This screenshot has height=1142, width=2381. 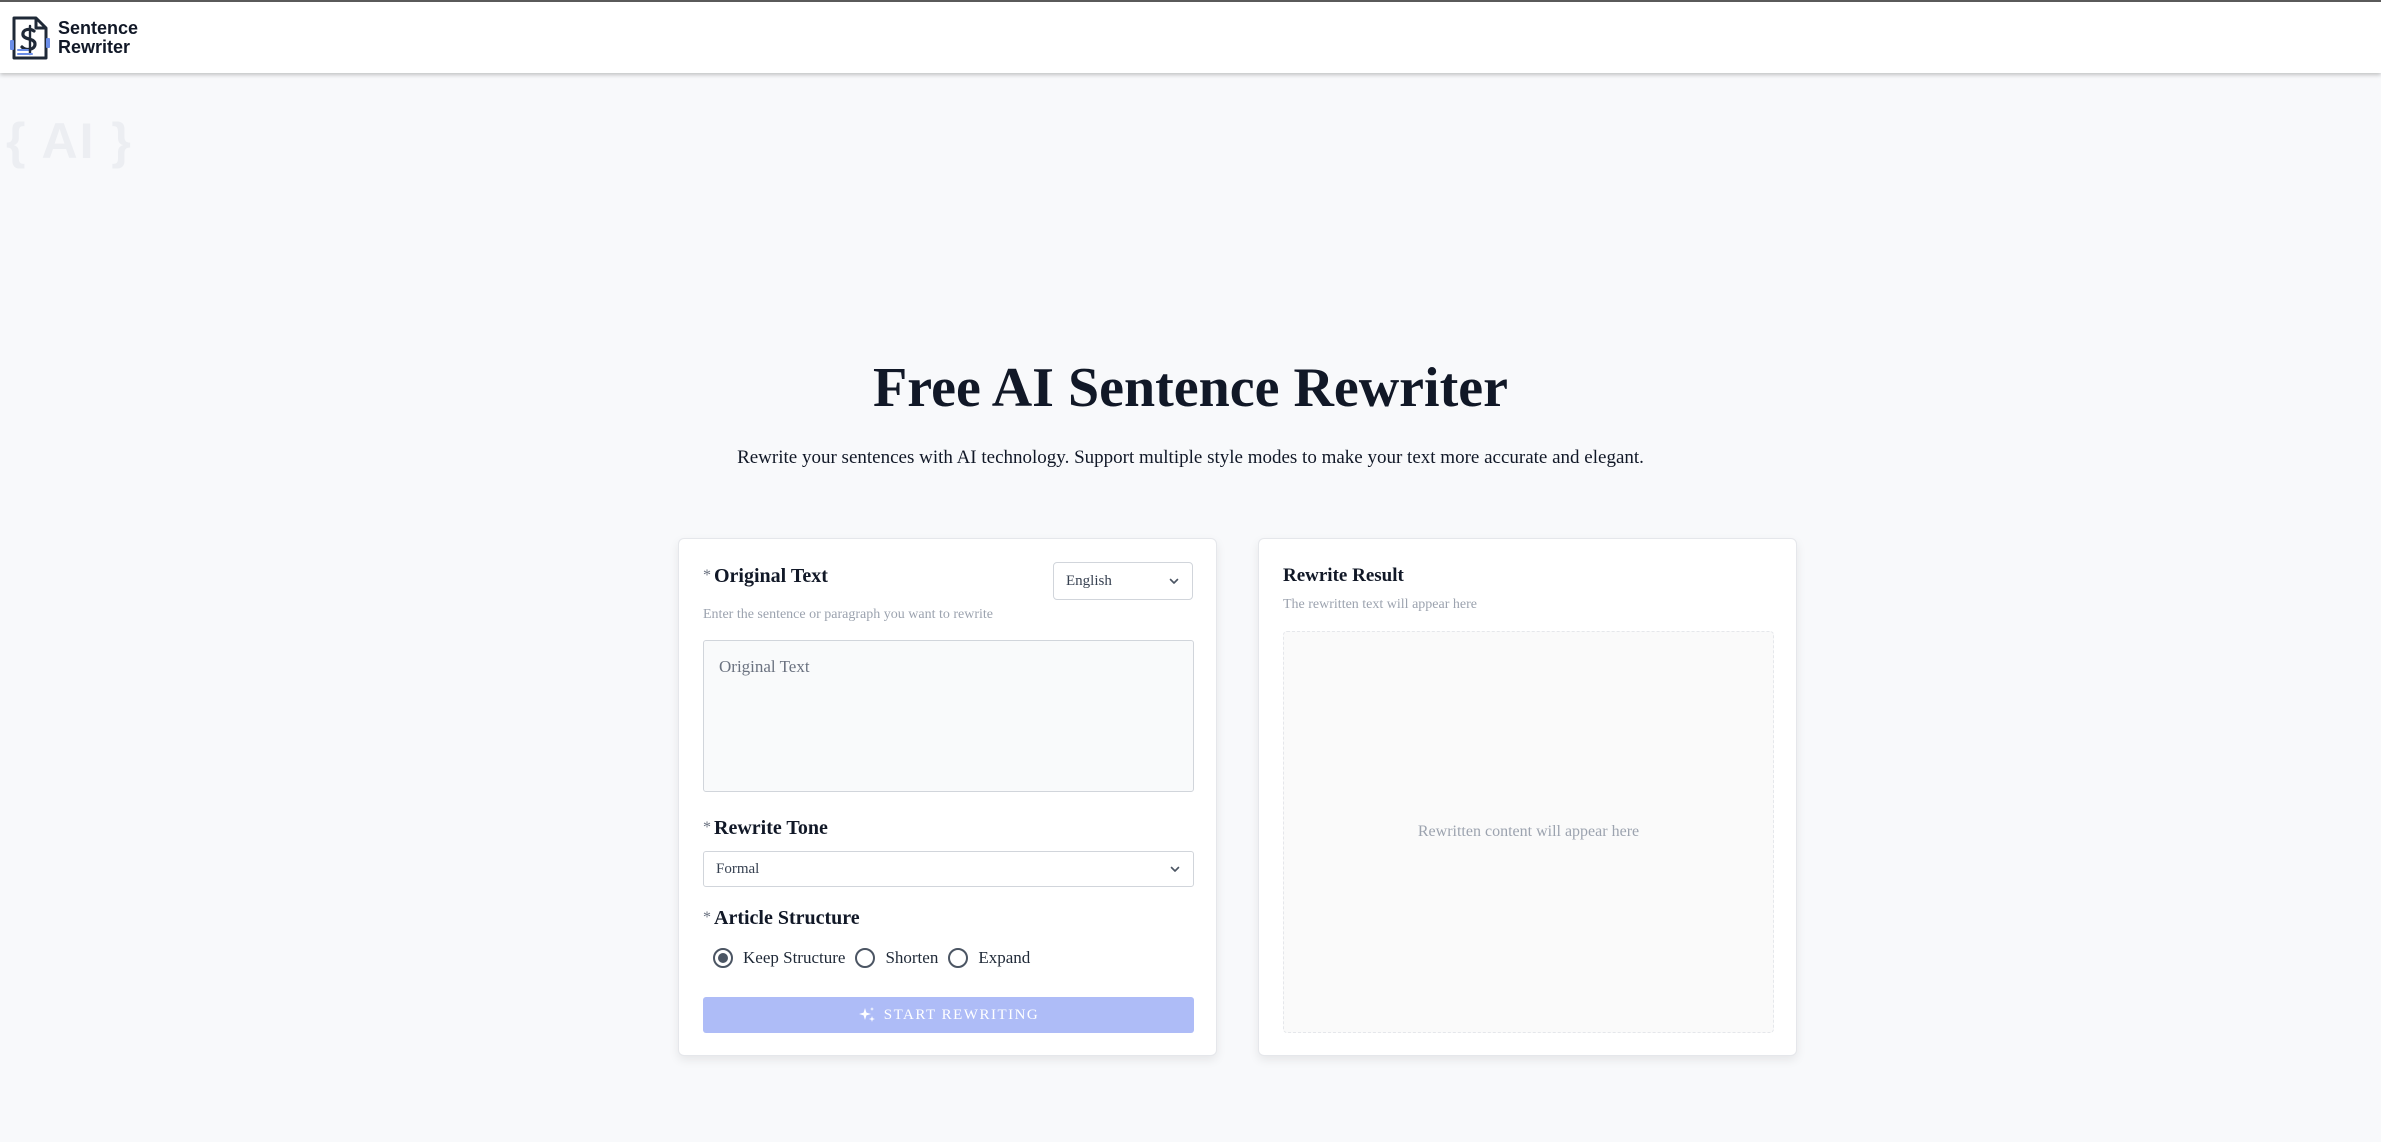 What do you see at coordinates (738, 868) in the screenshot?
I see `tone-selected-value: Formal` at bounding box center [738, 868].